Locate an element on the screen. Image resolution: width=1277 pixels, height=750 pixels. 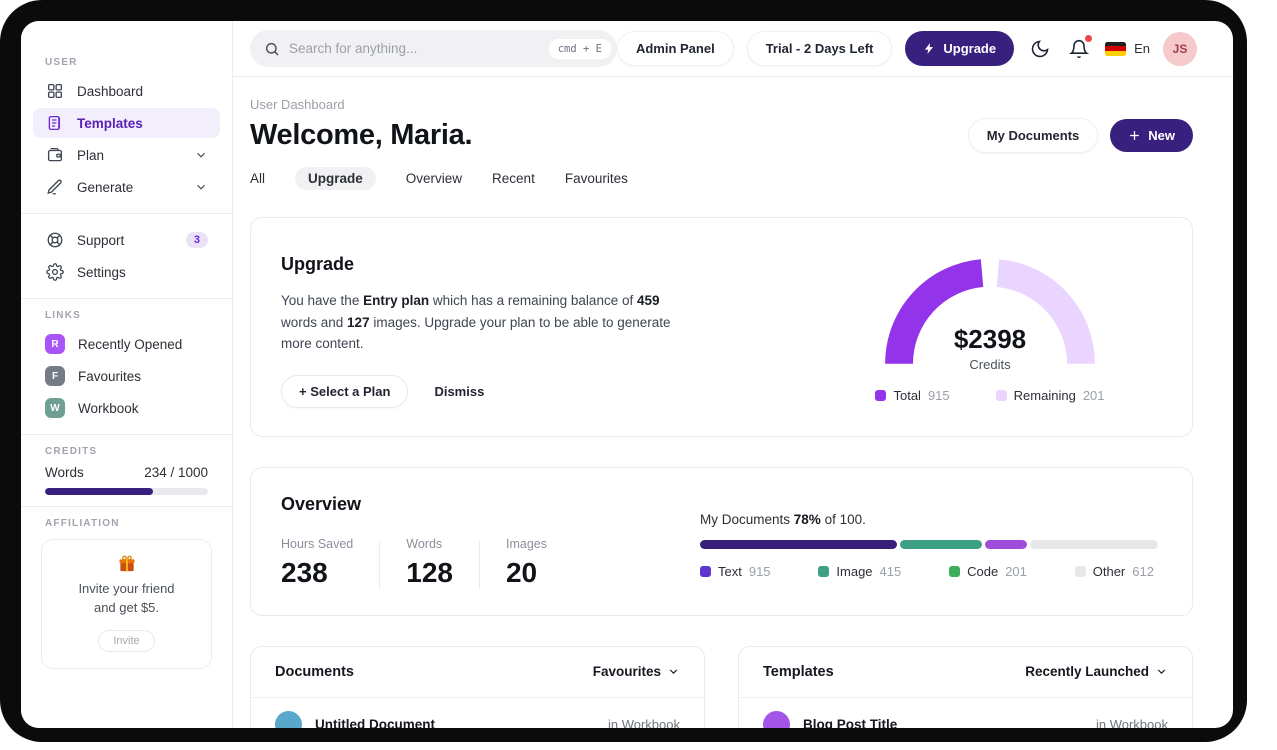
sidebar-item-plan: Plan is located at coordinates (126, 155).